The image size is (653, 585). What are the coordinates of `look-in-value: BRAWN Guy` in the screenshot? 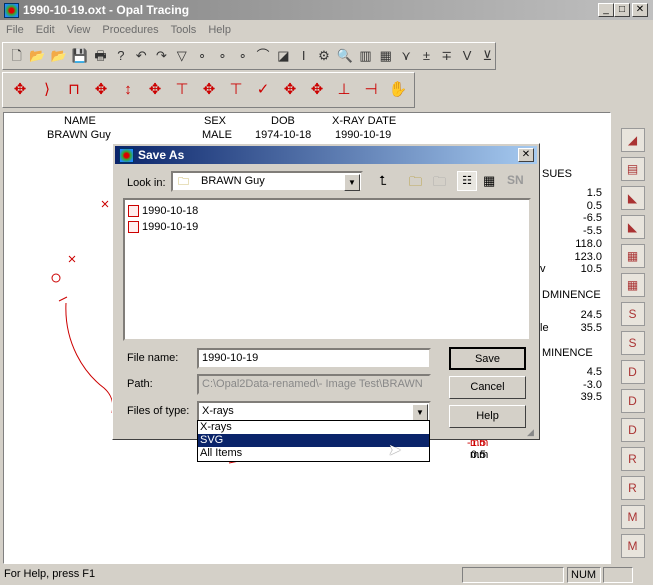 It's located at (233, 181).